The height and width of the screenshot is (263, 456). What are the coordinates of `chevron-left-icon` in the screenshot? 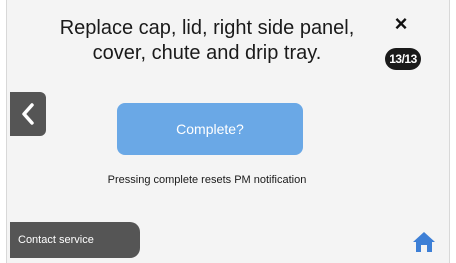 It's located at (28, 114).